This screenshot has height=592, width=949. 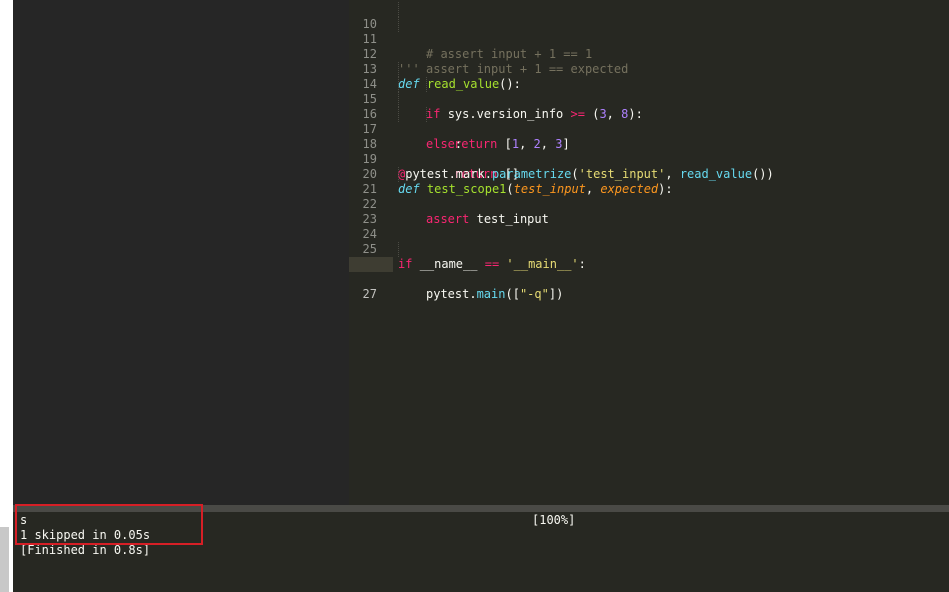 I want to click on code-line: 21 assert test_input, so click(x=649, y=196).